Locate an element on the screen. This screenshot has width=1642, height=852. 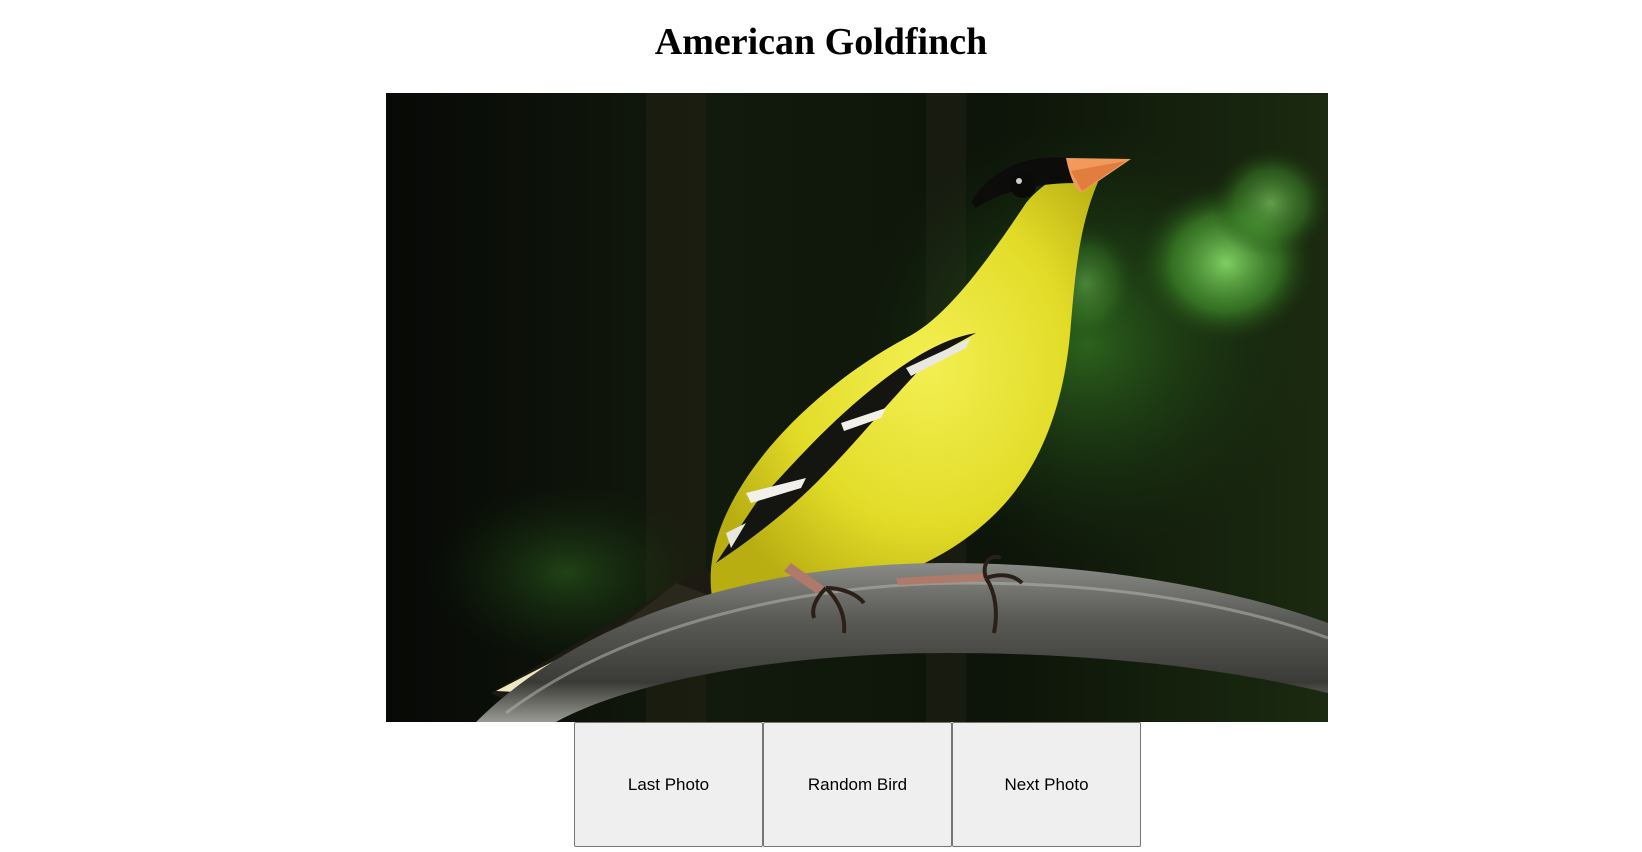
page-title: American Goldfinch is located at coordinates (821, 42).